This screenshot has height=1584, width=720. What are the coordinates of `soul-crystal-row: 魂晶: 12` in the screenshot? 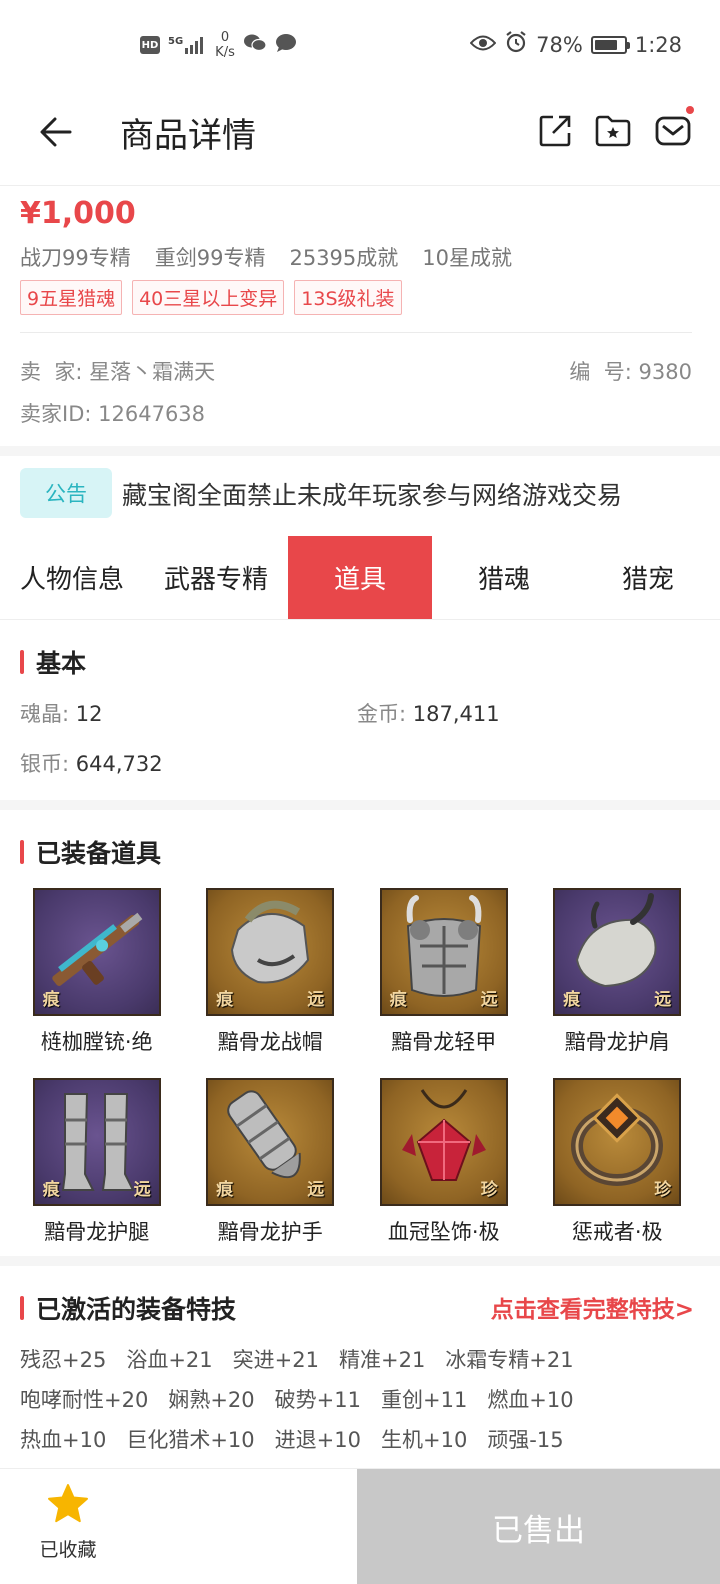 It's located at (61, 713).